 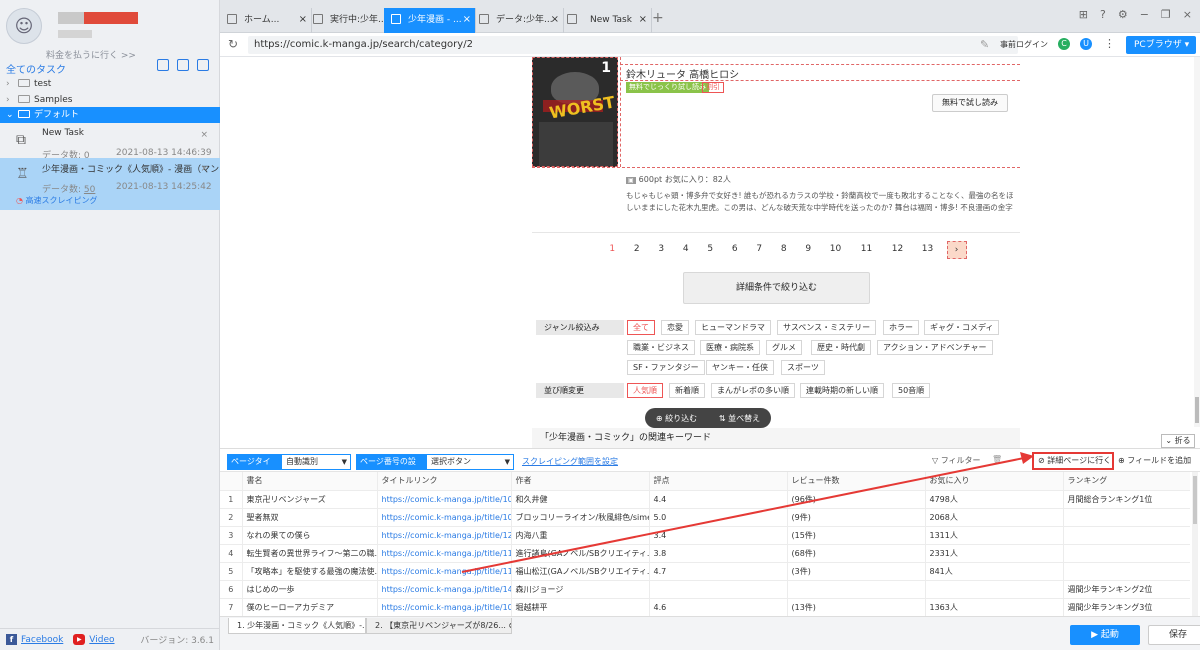 What do you see at coordinates (580, 535) in the screenshot?
I see `table-cell: 内海八重` at bounding box center [580, 535].